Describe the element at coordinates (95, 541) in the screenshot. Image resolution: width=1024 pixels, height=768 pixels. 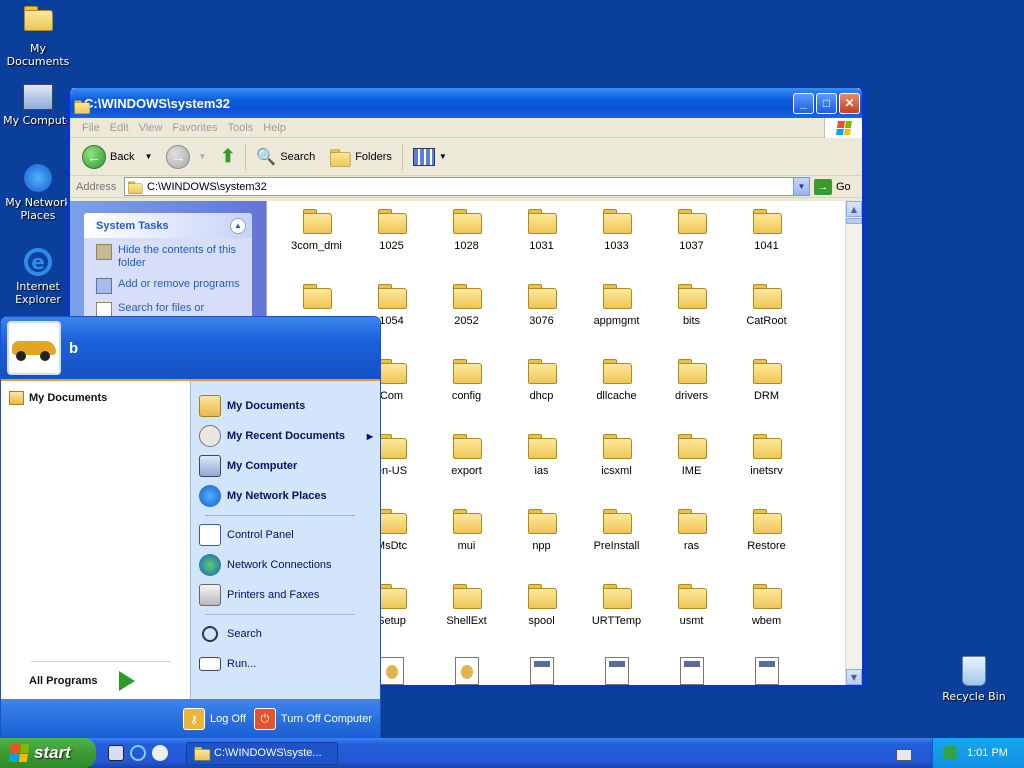
I see `start-menu-left-pane: My Documents All Programs` at that location.